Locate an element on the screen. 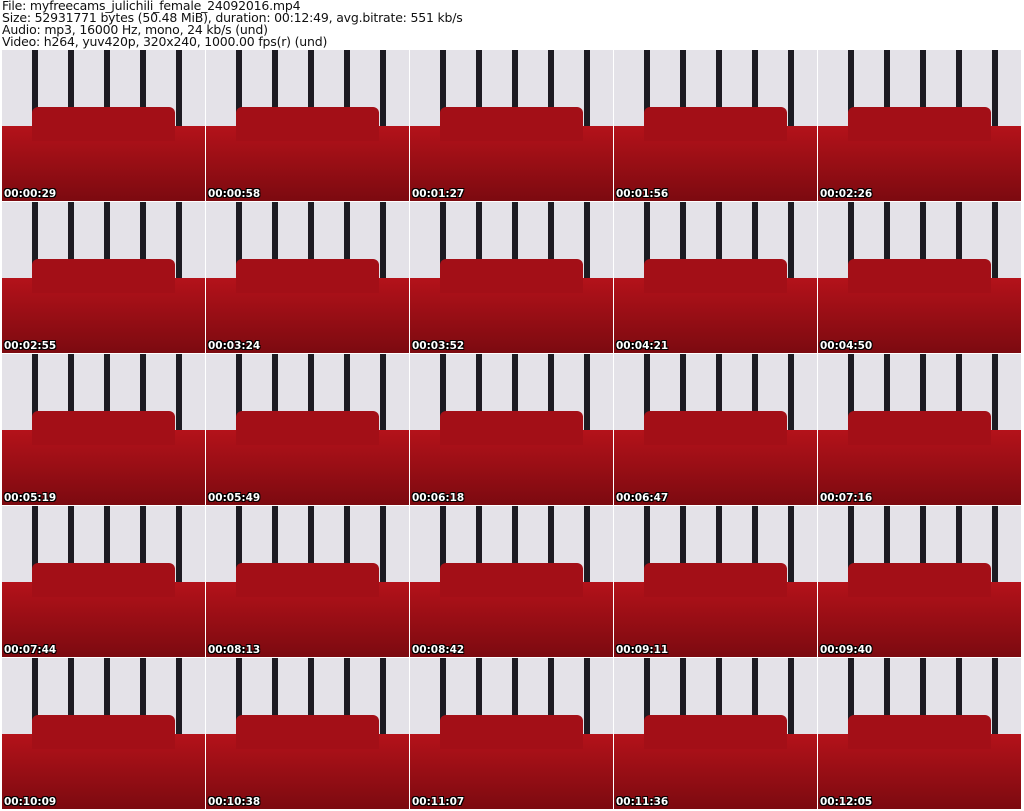 The width and height of the screenshot is (1024, 811). timestamp: 00:12:05 is located at coordinates (846, 802).